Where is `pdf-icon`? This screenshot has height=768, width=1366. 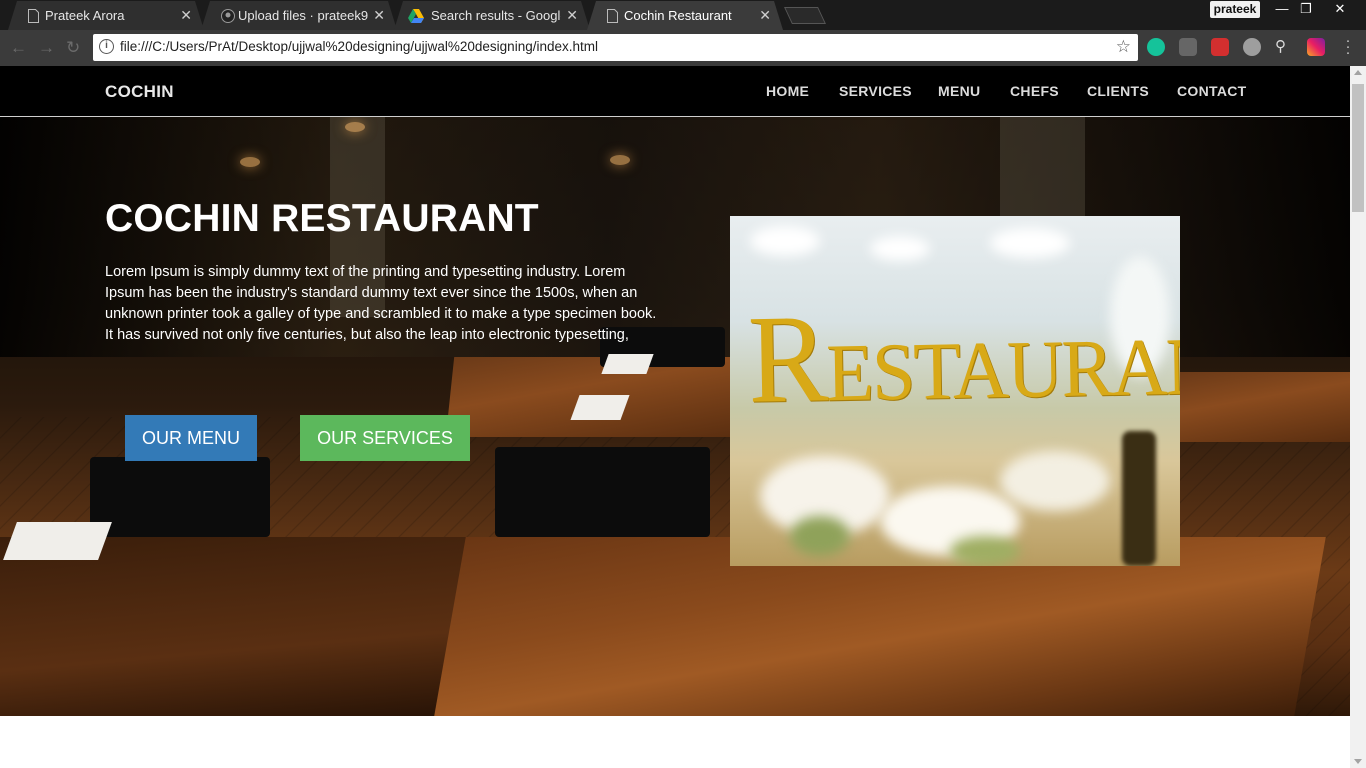 pdf-icon is located at coordinates (1188, 47).